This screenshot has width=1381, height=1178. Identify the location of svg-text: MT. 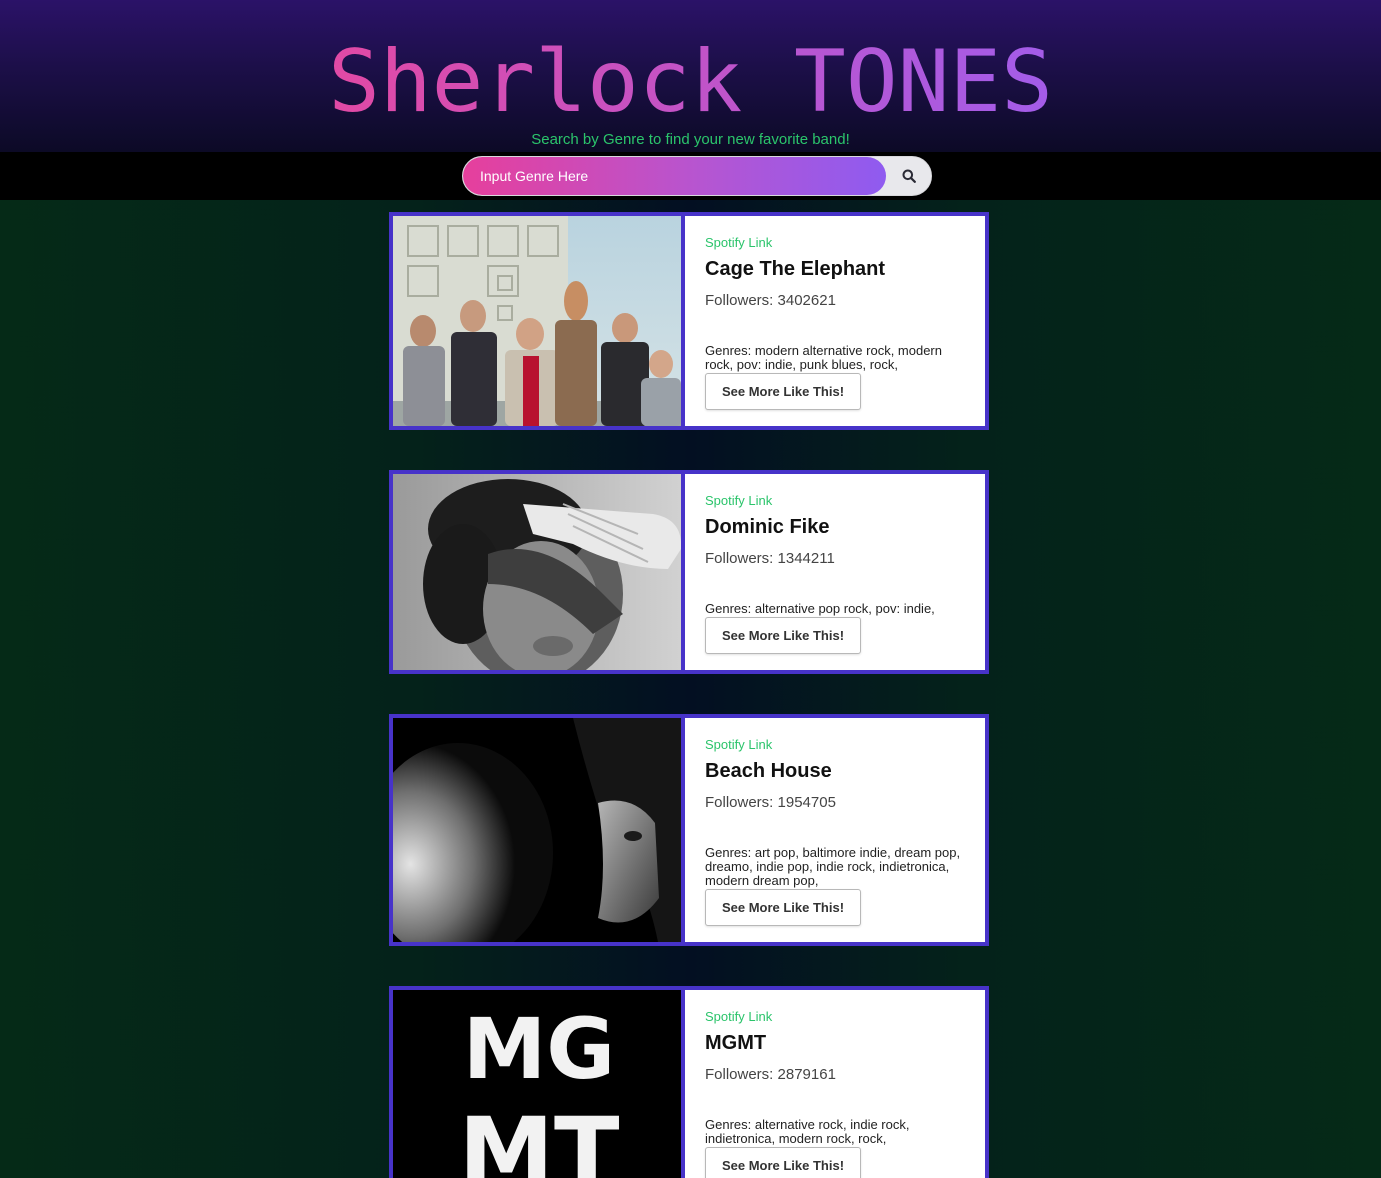
(538, 1137).